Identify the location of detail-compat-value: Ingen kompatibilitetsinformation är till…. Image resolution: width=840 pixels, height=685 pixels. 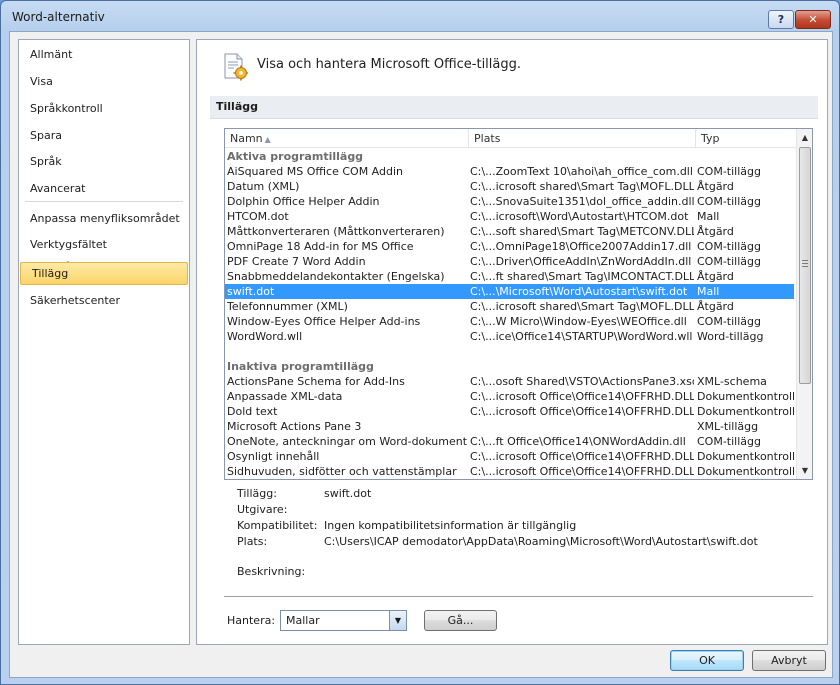
(450, 525).